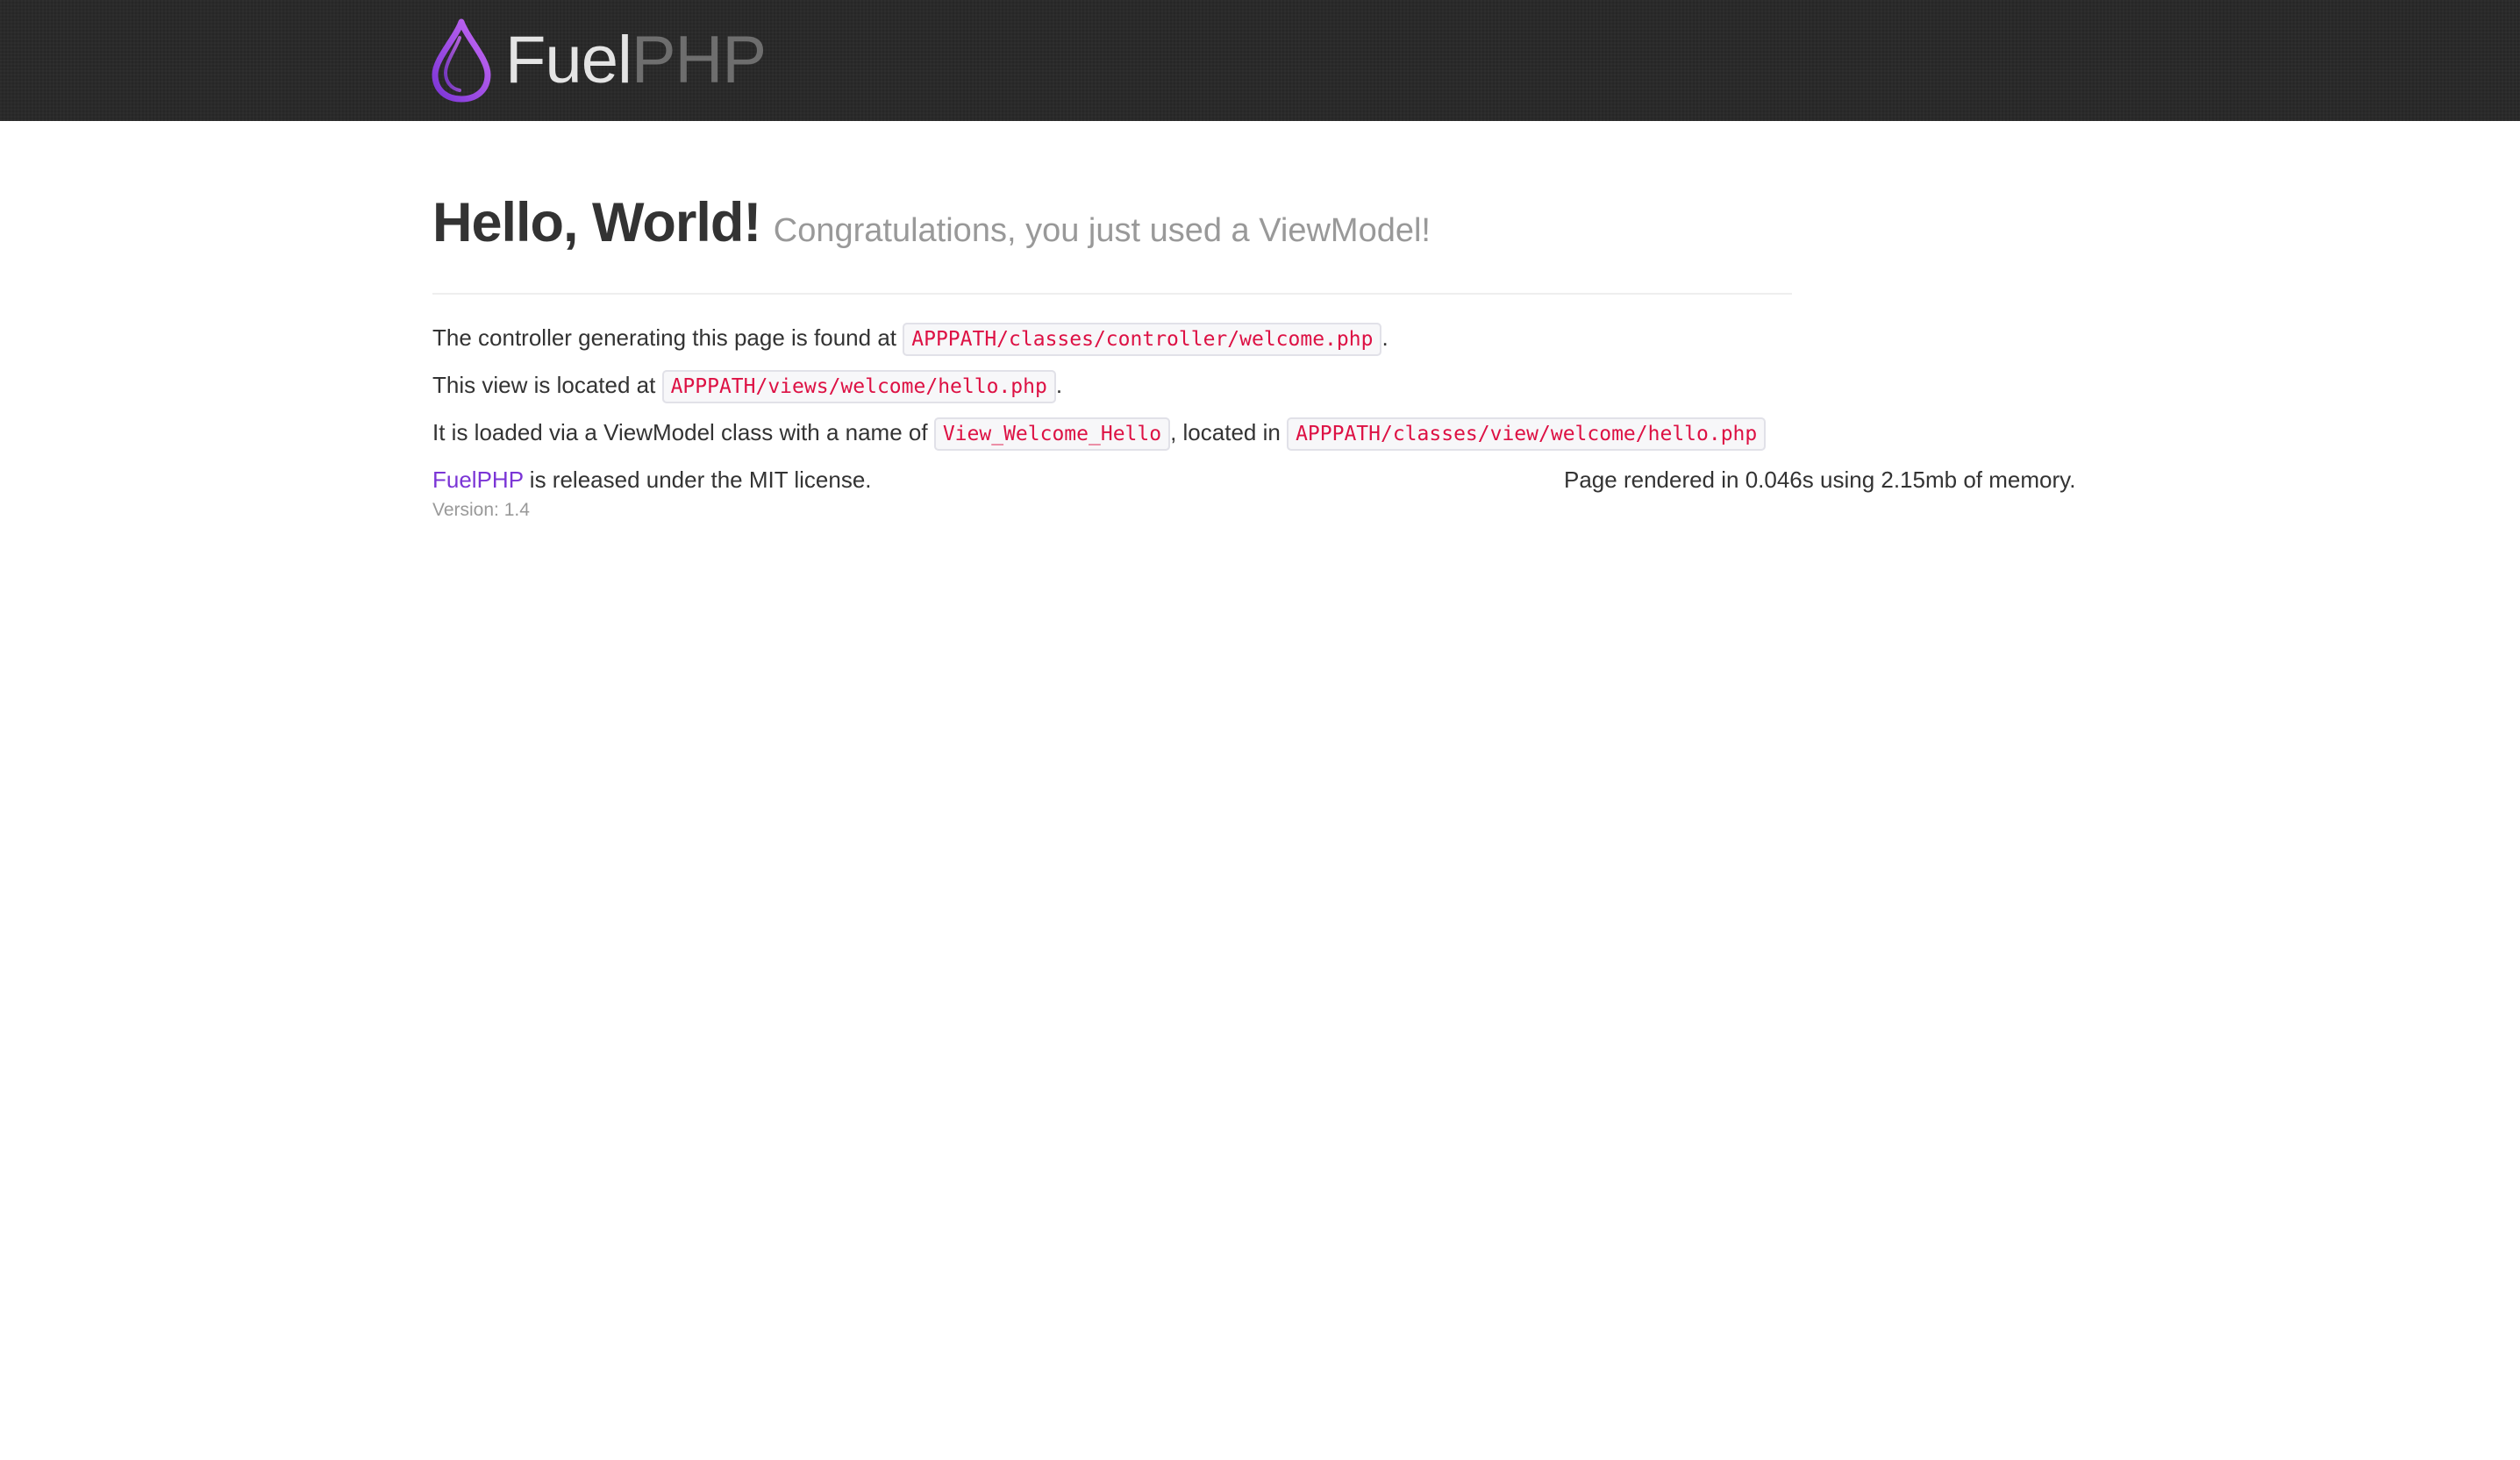  What do you see at coordinates (1052, 434) in the screenshot?
I see `viewmodel-class-name: View_Welcome_Hello` at bounding box center [1052, 434].